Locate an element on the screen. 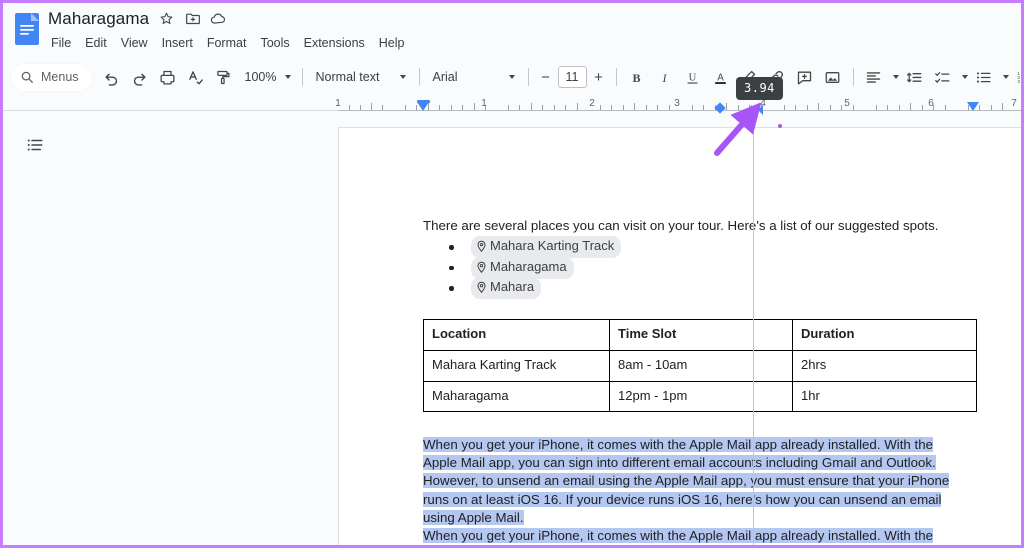 Image resolution: width=1024 pixels, height=548 pixels. place-chip: Maharagama is located at coordinates (522, 267).